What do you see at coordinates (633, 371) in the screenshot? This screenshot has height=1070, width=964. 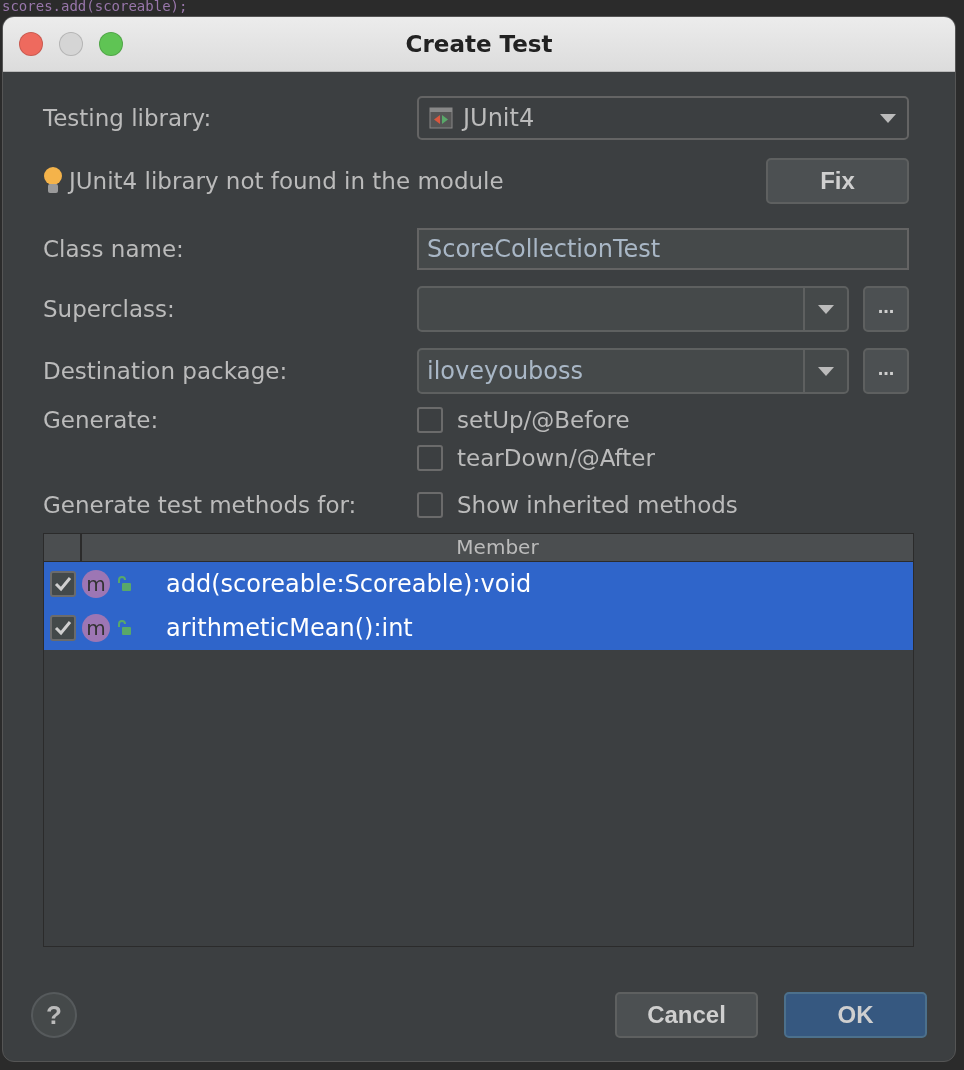 I see `package-combo: iloveyouboss` at bounding box center [633, 371].